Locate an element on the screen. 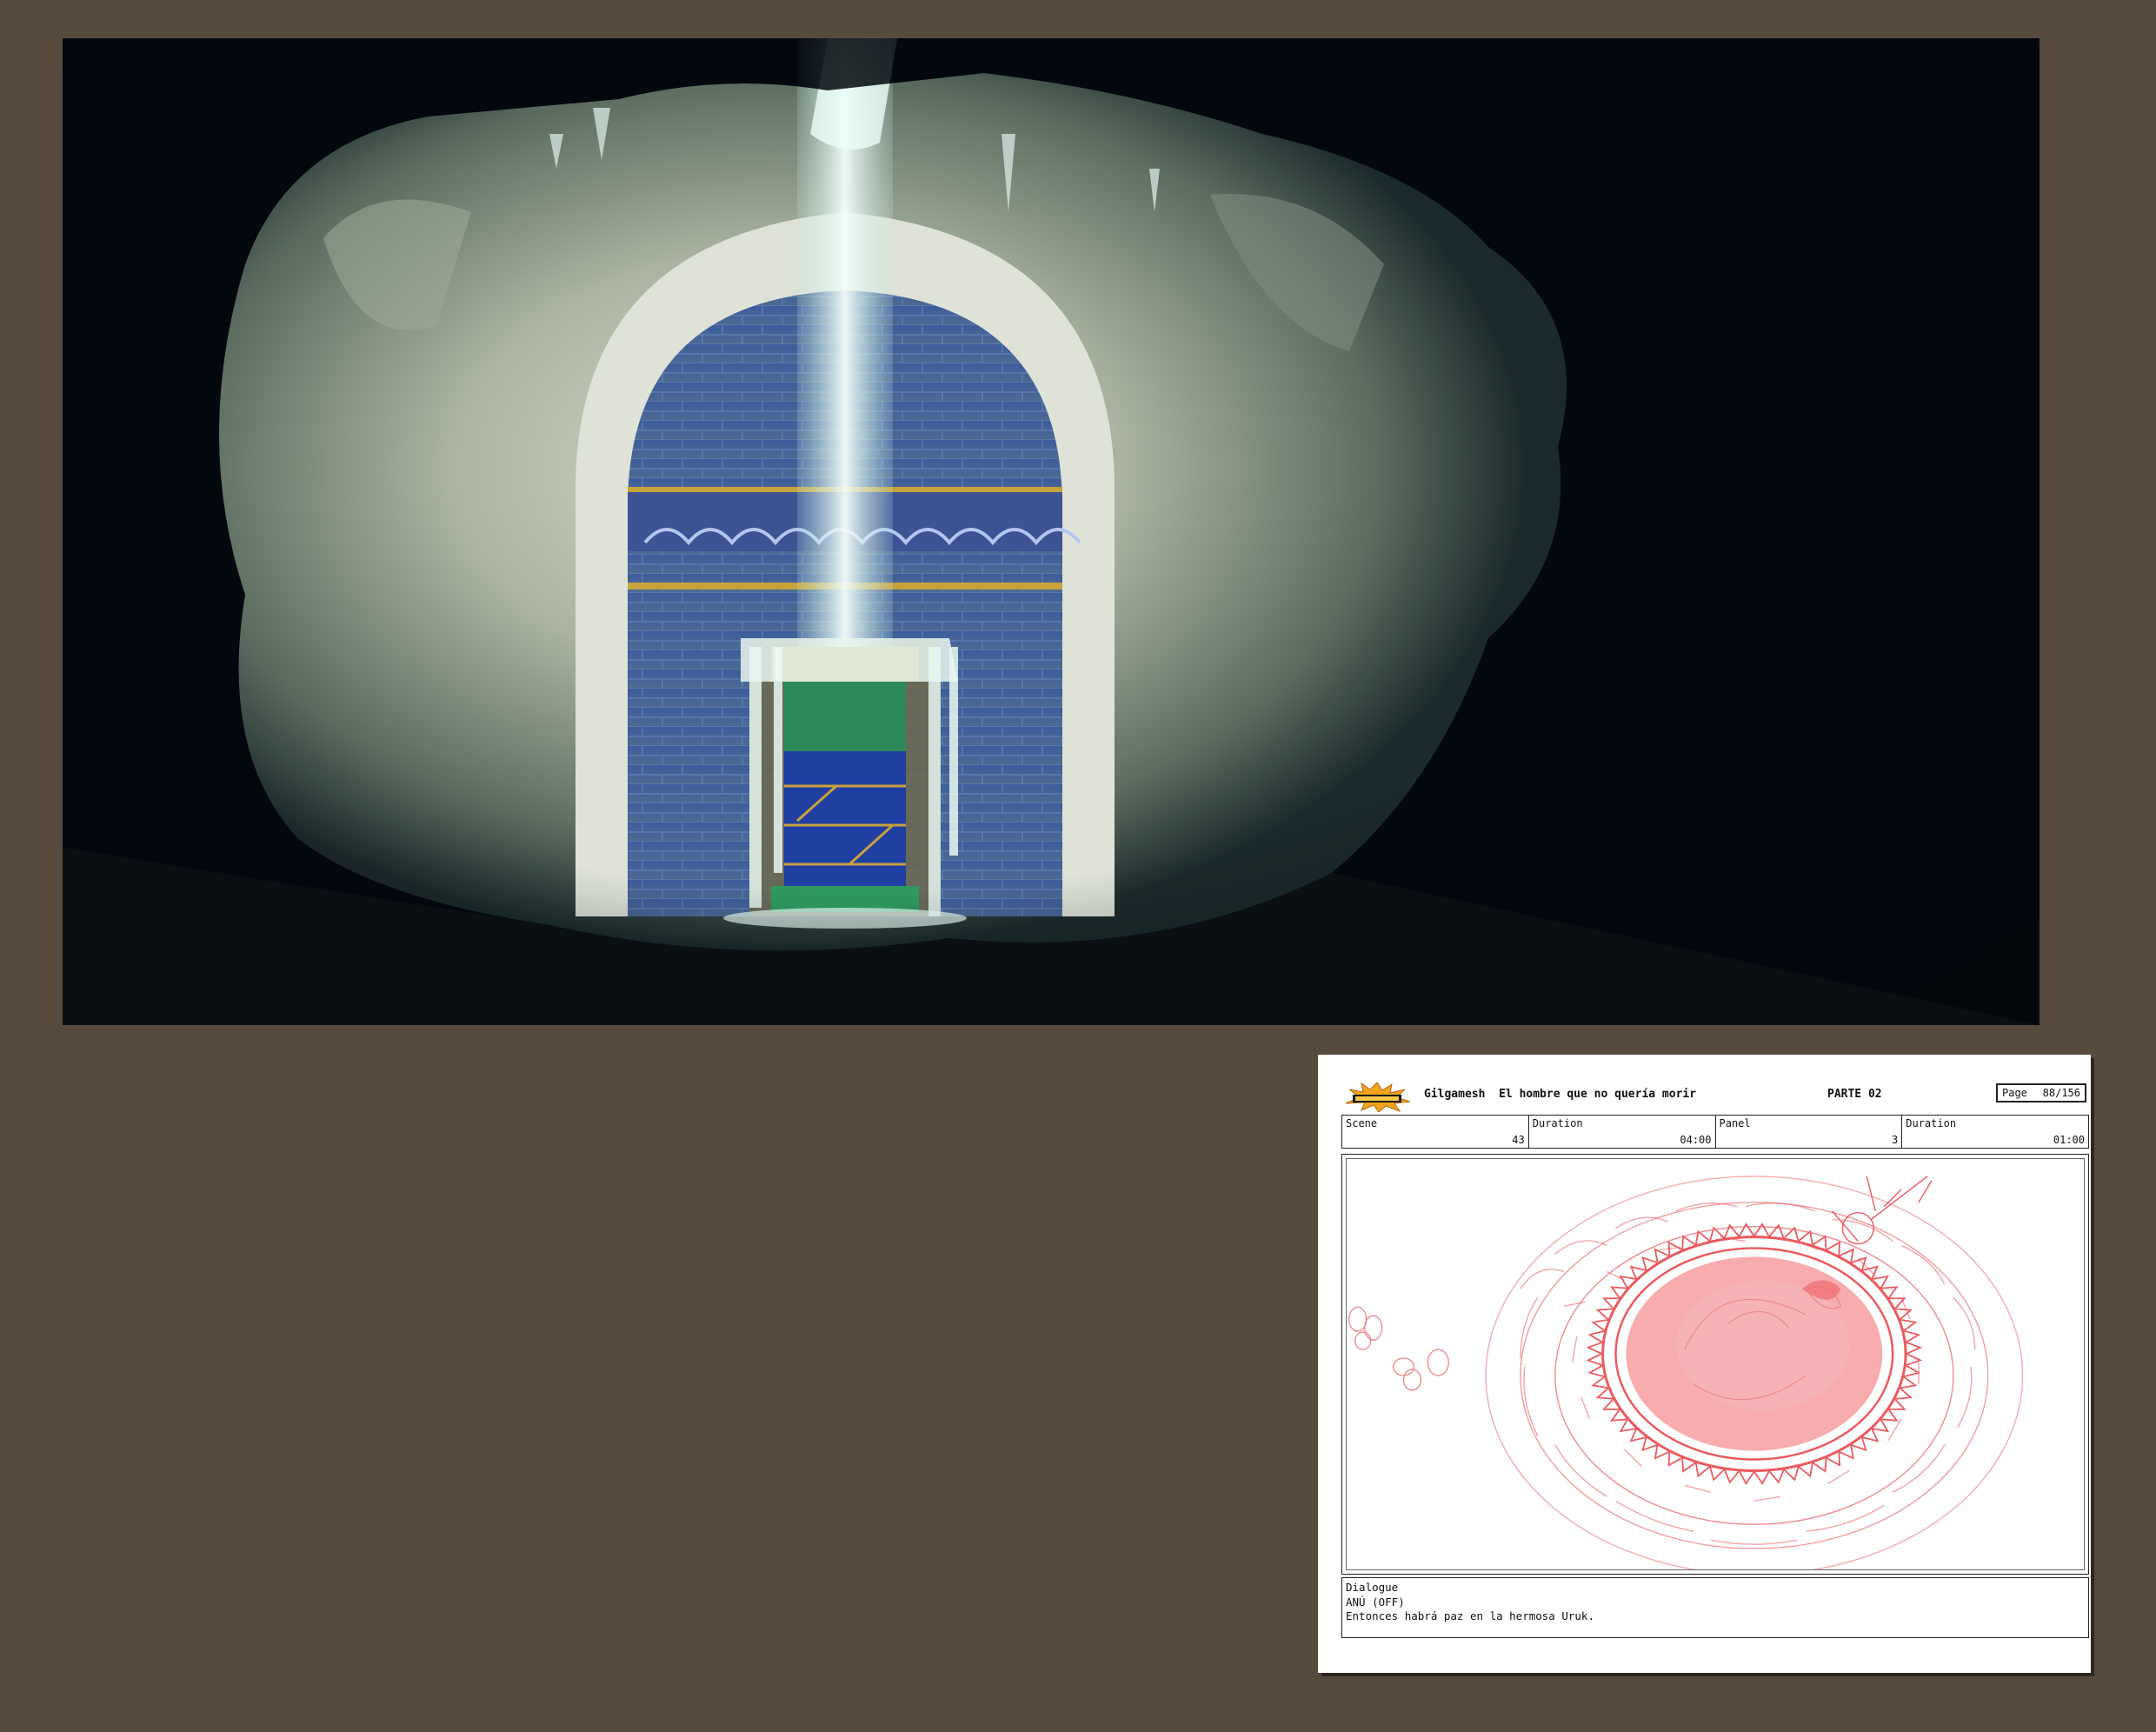 Image resolution: width=2156 pixels, height=1732 pixels. storyboard-title: Gilgamesh El hombre que no quería morir is located at coordinates (1561, 1094).